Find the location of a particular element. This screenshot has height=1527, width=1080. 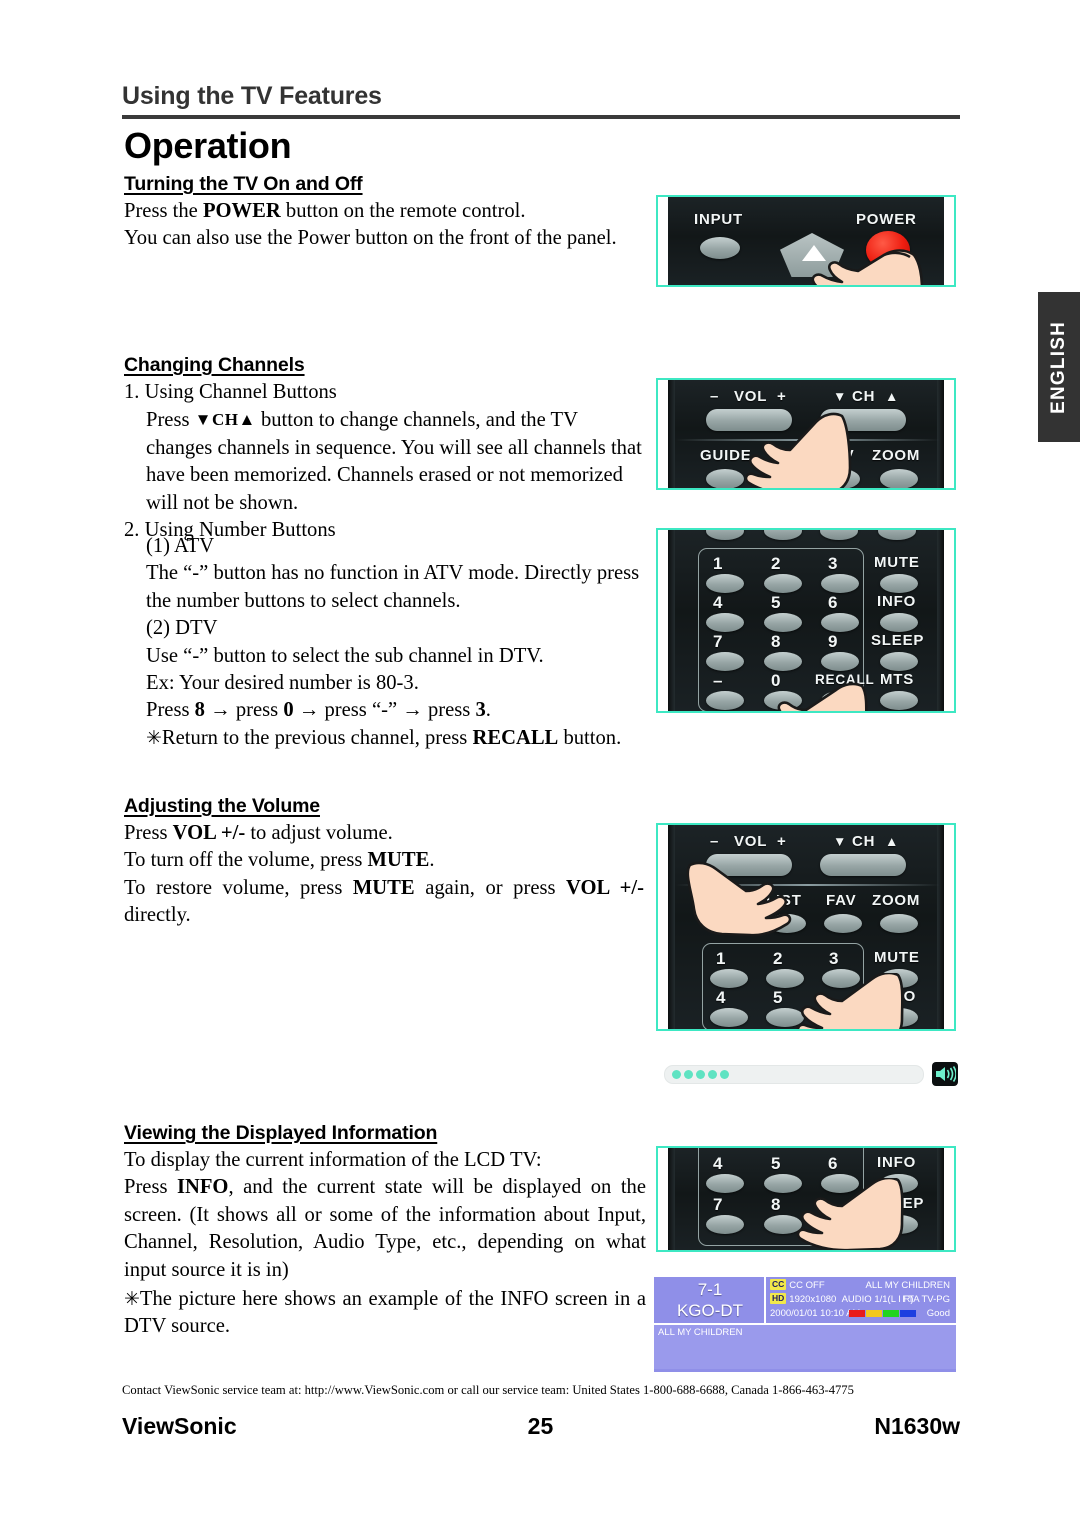

vol-plus-label: + is located at coordinates (782, 396).